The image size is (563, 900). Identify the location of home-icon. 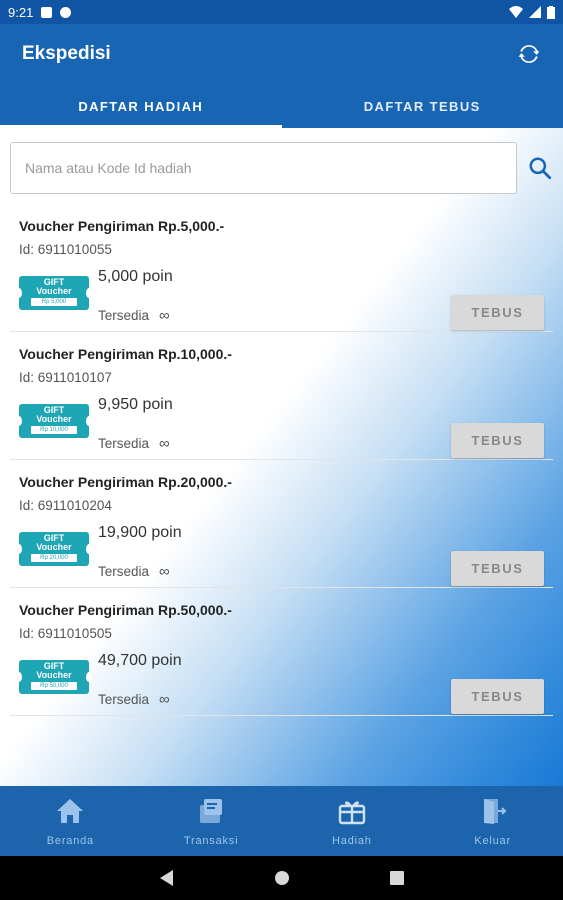
(70, 811).